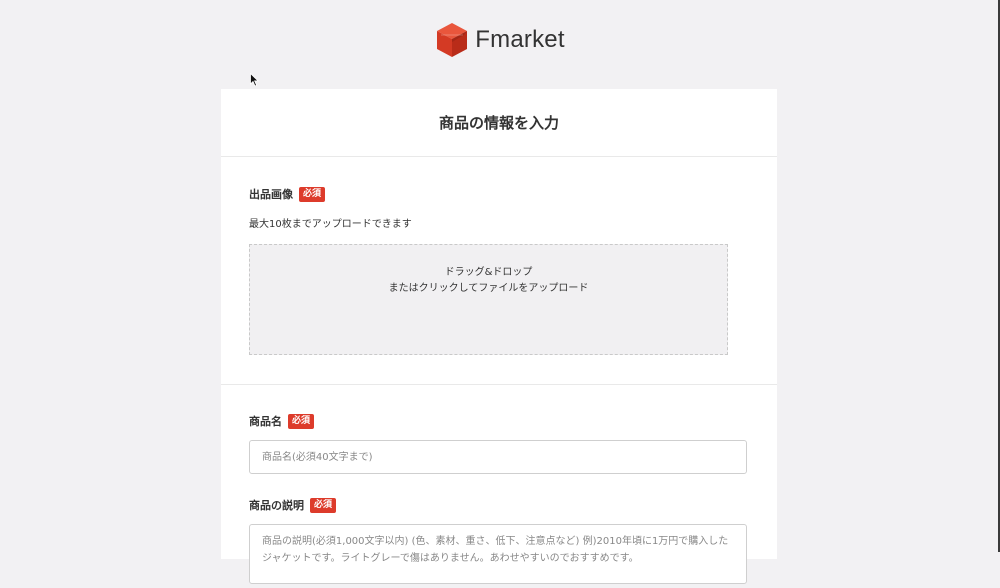  I want to click on site-header: Fmarket, so click(500, 40).